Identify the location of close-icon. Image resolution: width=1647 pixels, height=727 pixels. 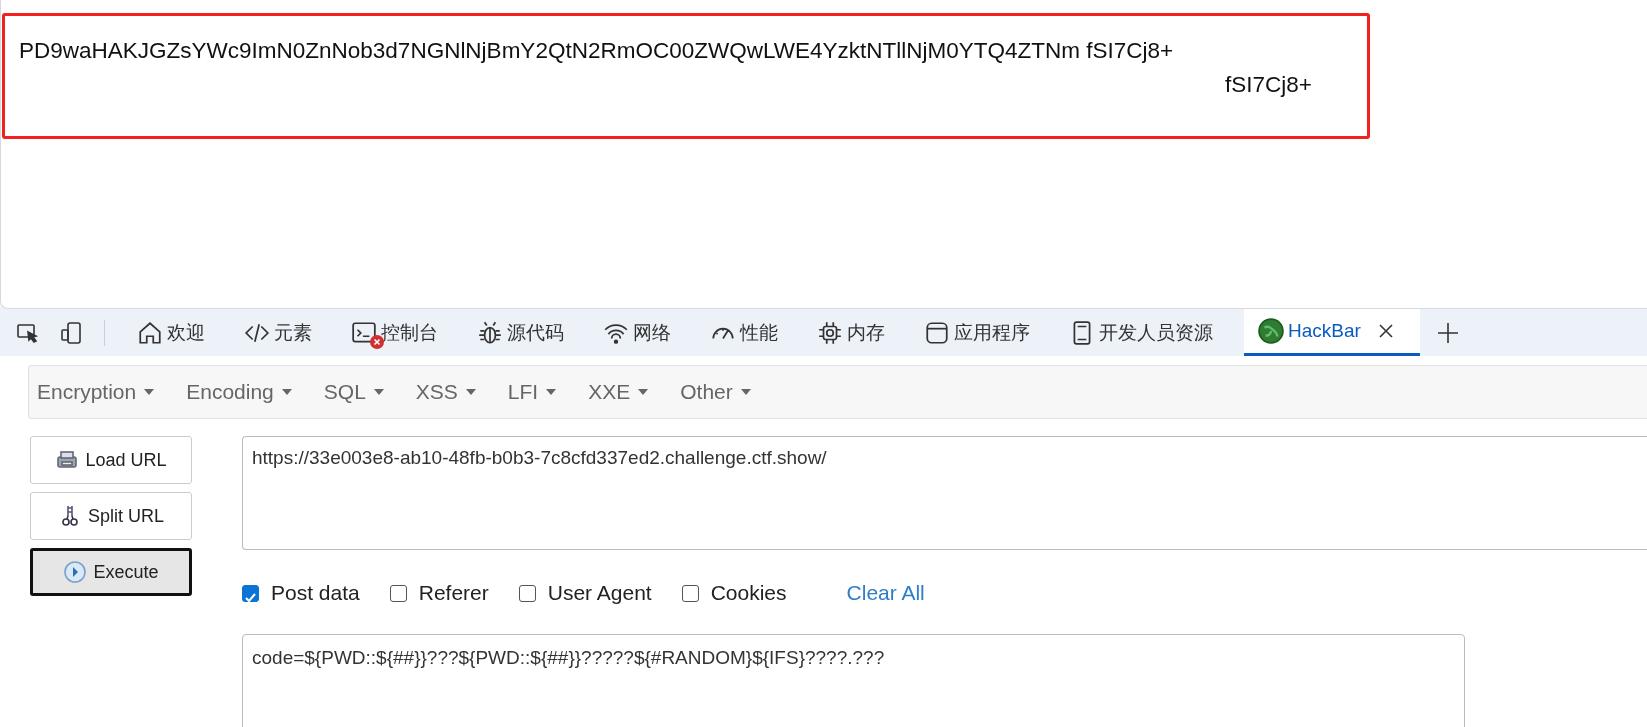
(1385, 331).